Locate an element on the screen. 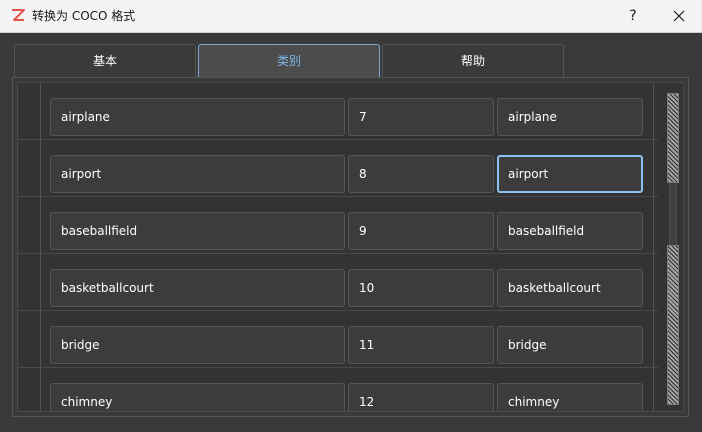 The width and height of the screenshot is (702, 432). scrollbar-page-down-area is located at coordinates (673, 325).